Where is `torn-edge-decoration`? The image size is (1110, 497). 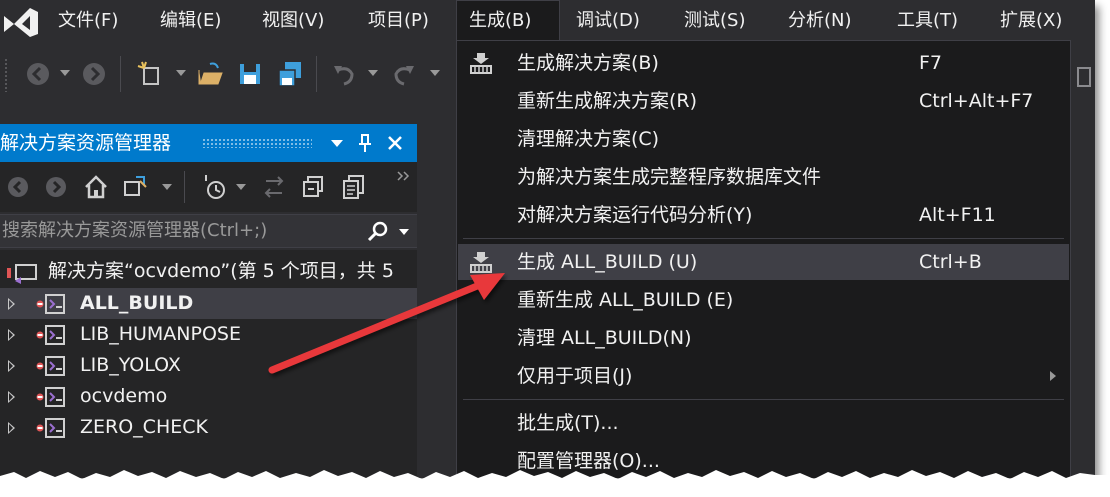 torn-edge-decoration is located at coordinates (555, 483).